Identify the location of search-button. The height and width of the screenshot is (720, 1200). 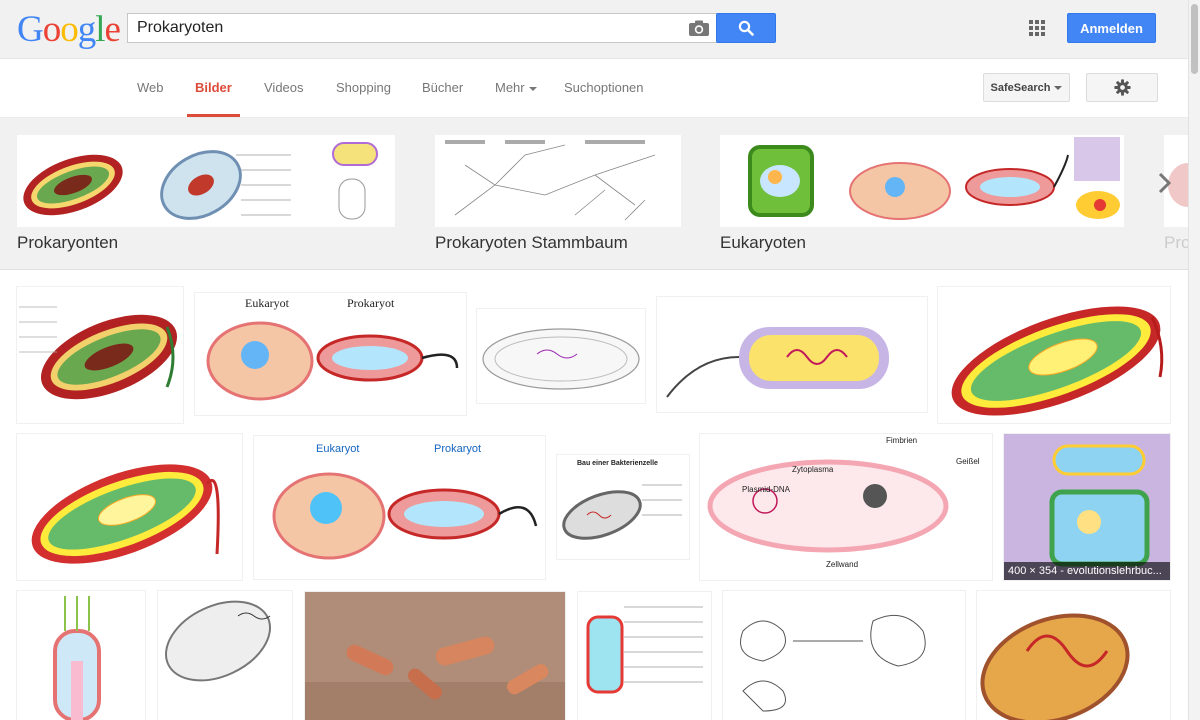
(746, 28).